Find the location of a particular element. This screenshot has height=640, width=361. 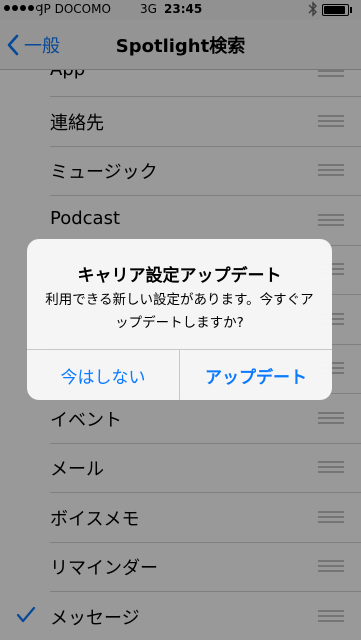

alert-message: 利用できる新しい設定があります。今すぐアップデートしますか? is located at coordinates (179, 311).